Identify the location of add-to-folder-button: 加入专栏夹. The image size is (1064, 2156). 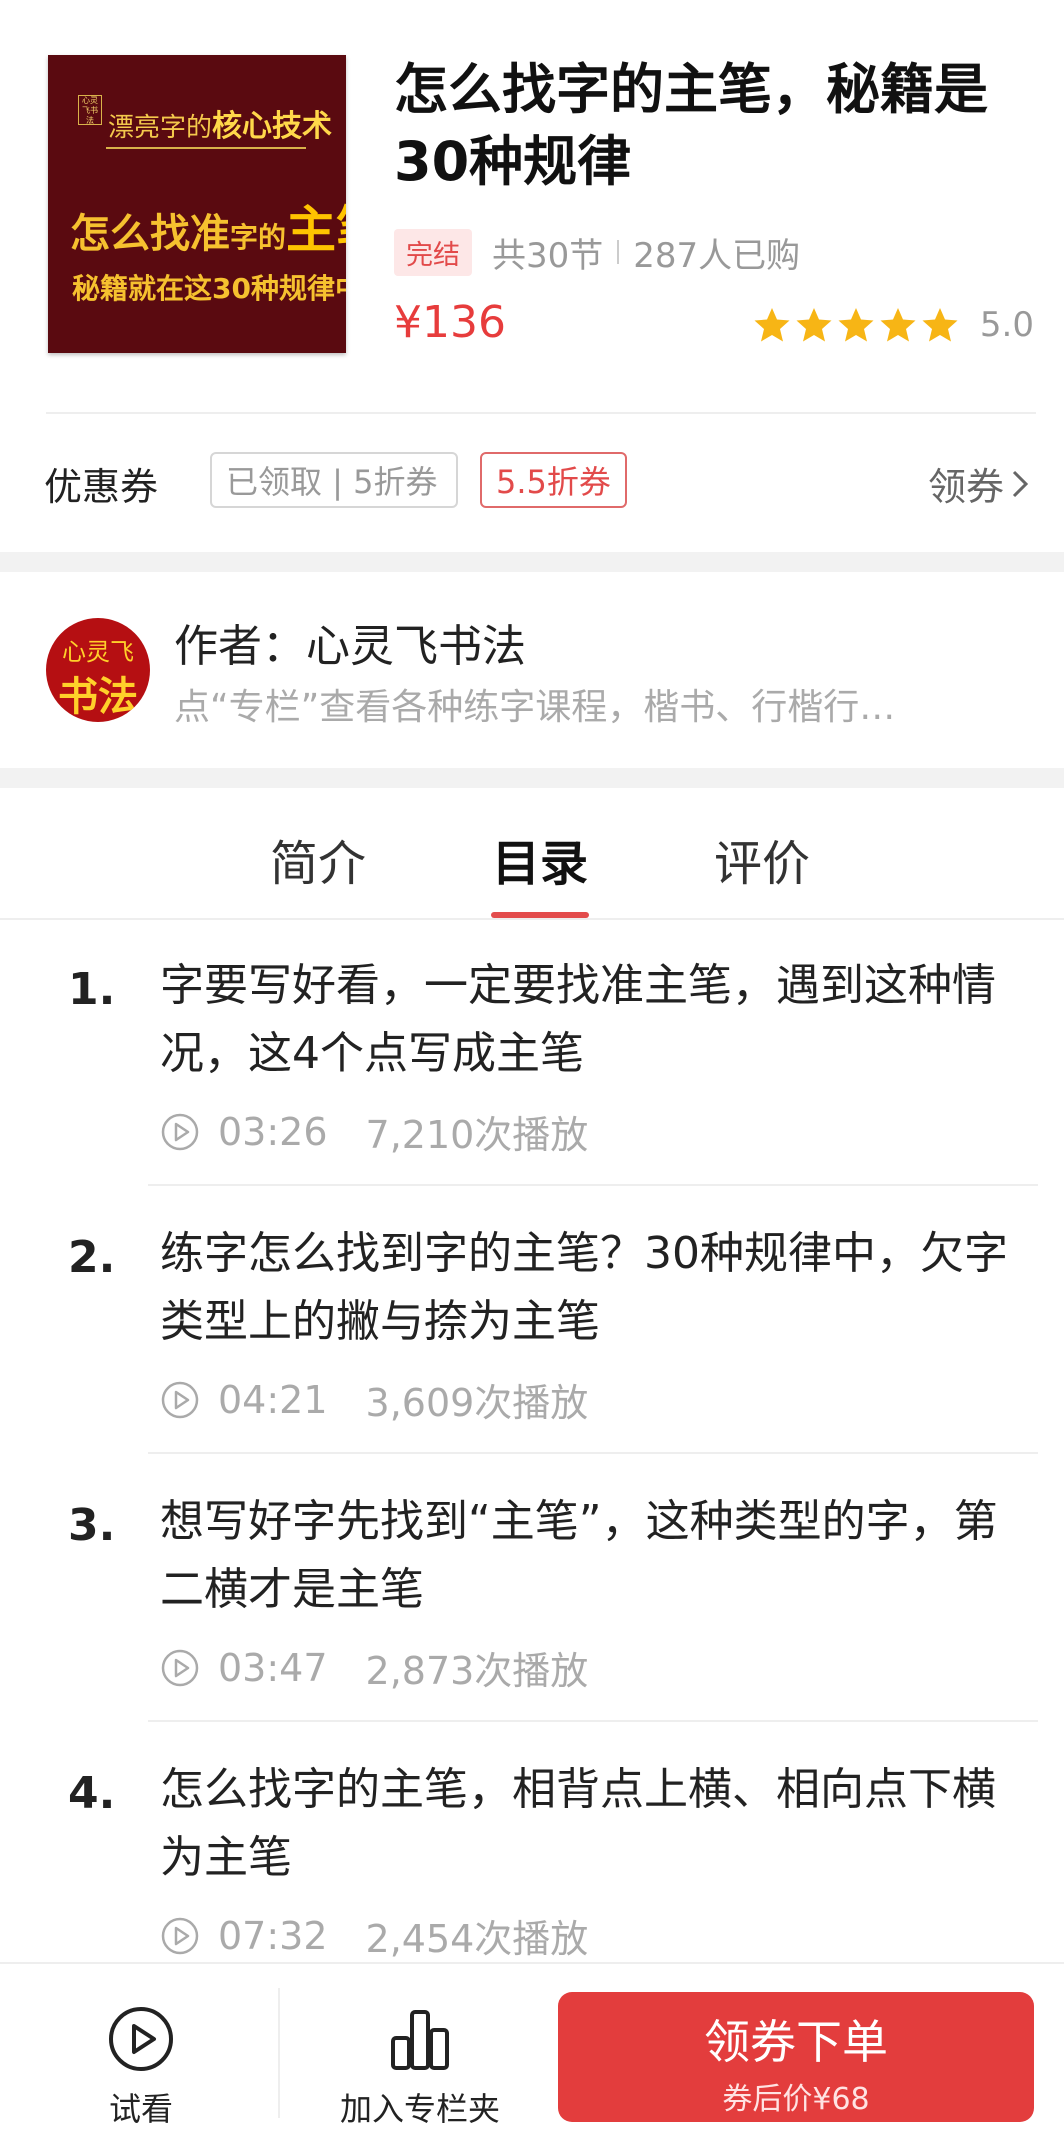
(420, 2067).